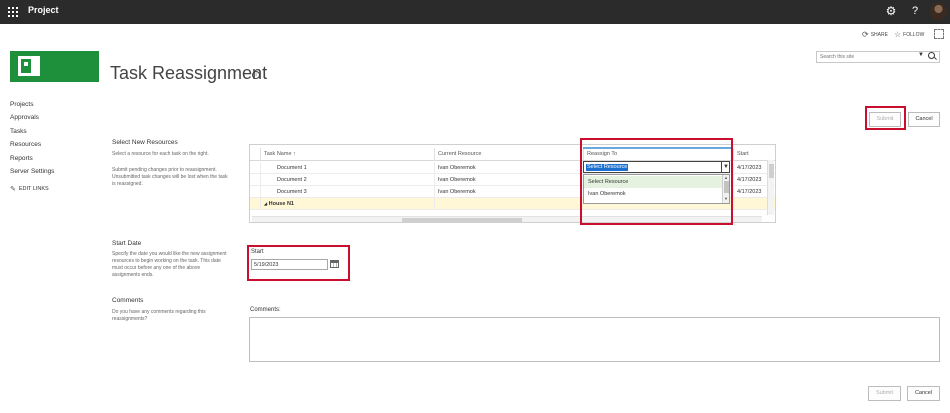 Image resolution: width=950 pixels, height=413 pixels. What do you see at coordinates (938, 11) in the screenshot?
I see `user-avatar` at bounding box center [938, 11].